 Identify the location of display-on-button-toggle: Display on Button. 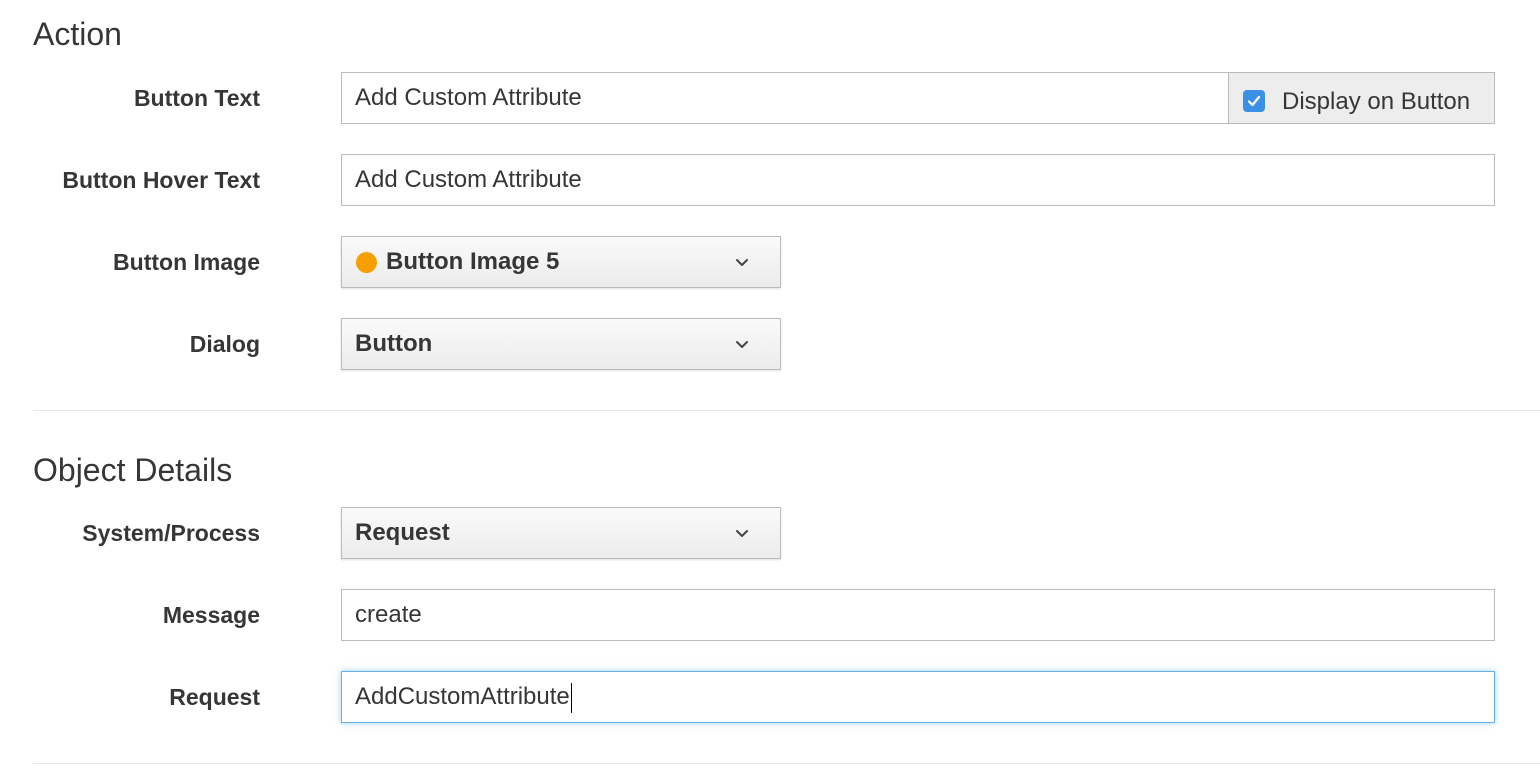
(1361, 98).